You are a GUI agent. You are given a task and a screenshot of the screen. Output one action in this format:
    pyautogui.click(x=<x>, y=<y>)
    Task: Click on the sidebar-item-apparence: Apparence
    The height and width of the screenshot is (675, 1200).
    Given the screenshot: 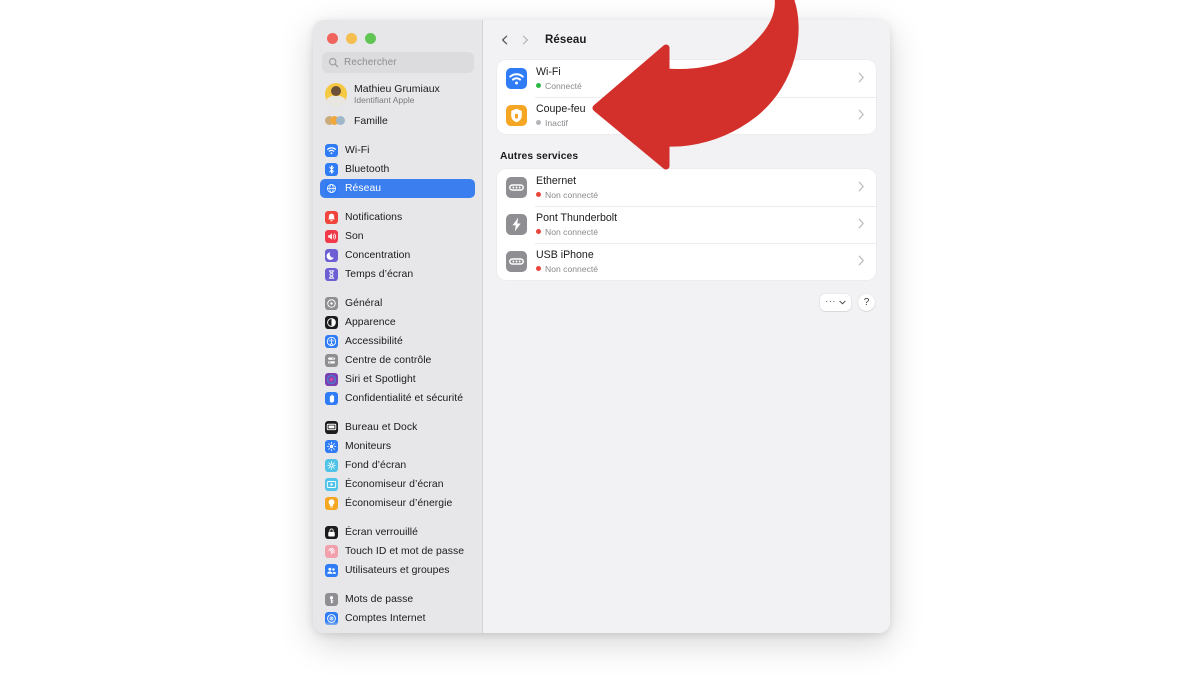 What is the action you would take?
    pyautogui.click(x=397, y=322)
    